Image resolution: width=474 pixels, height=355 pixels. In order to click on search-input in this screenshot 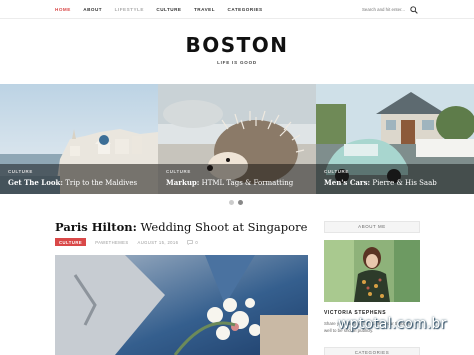, I will do `click(385, 9)`.